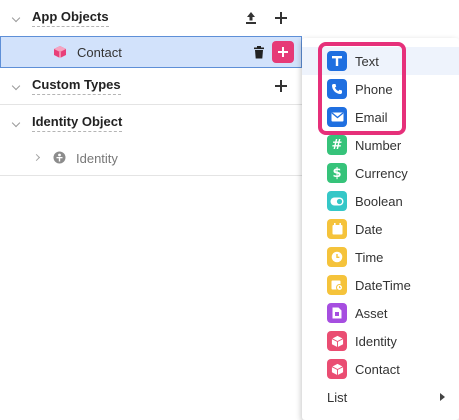 This screenshot has width=459, height=420. What do you see at coordinates (442, 397) in the screenshot?
I see `submenu-arrow-icon` at bounding box center [442, 397].